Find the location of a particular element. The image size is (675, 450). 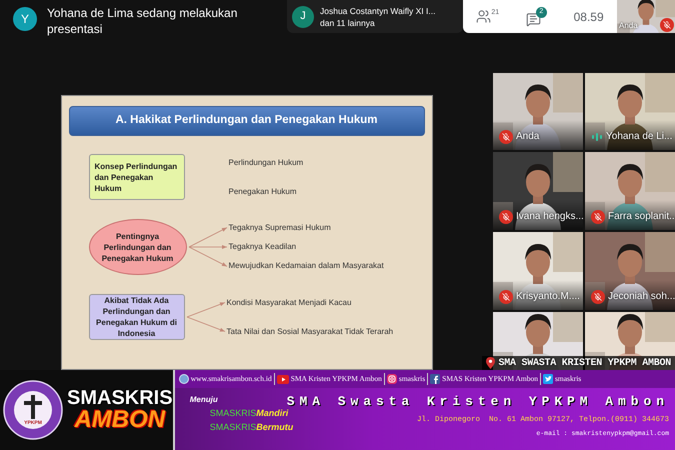

slide-text: Tegaknya Supremasi Hukum is located at coordinates (280, 228).